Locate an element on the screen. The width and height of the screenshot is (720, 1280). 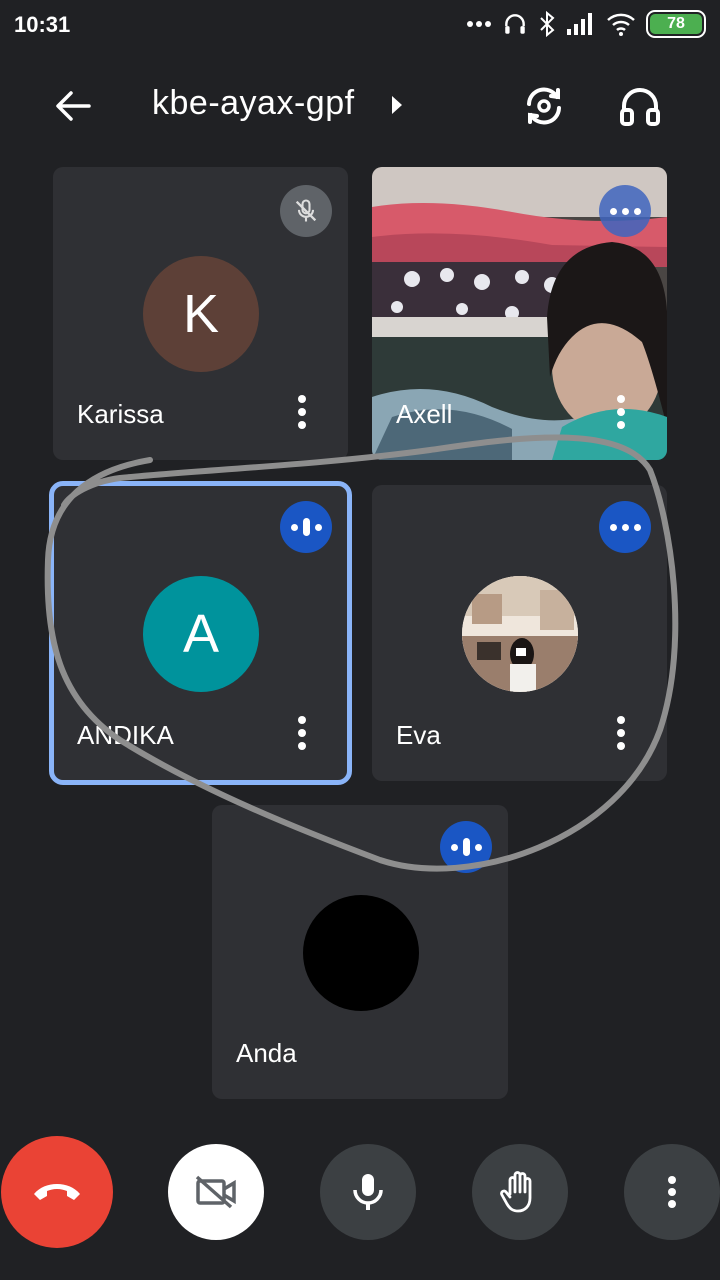
meeting-details-caret-icon is located at coordinates (397, 105).